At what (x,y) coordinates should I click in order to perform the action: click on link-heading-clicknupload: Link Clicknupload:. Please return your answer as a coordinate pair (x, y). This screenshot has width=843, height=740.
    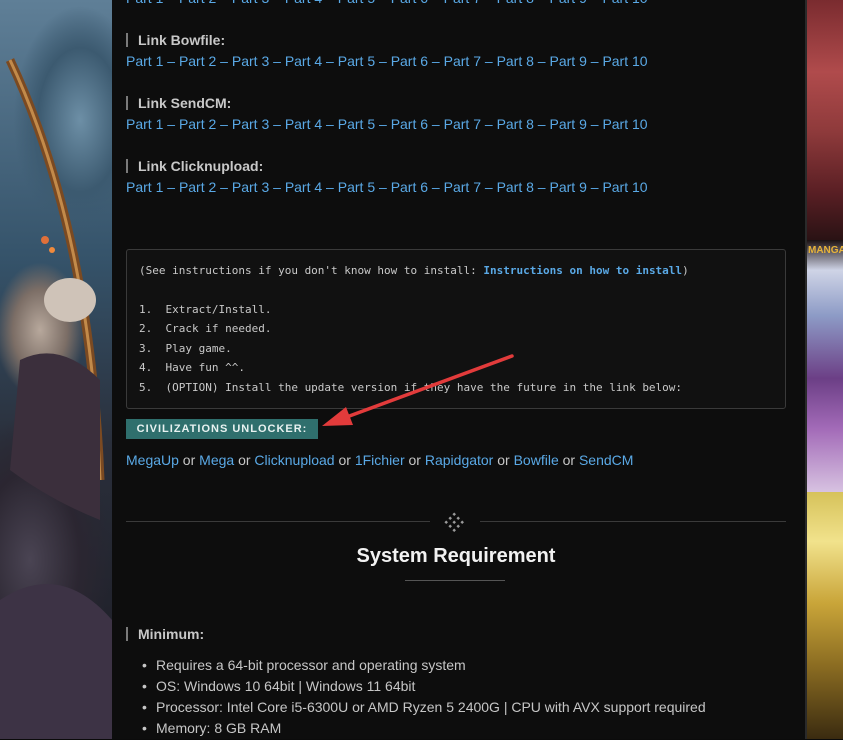
    Looking at the image, I should click on (194, 166).